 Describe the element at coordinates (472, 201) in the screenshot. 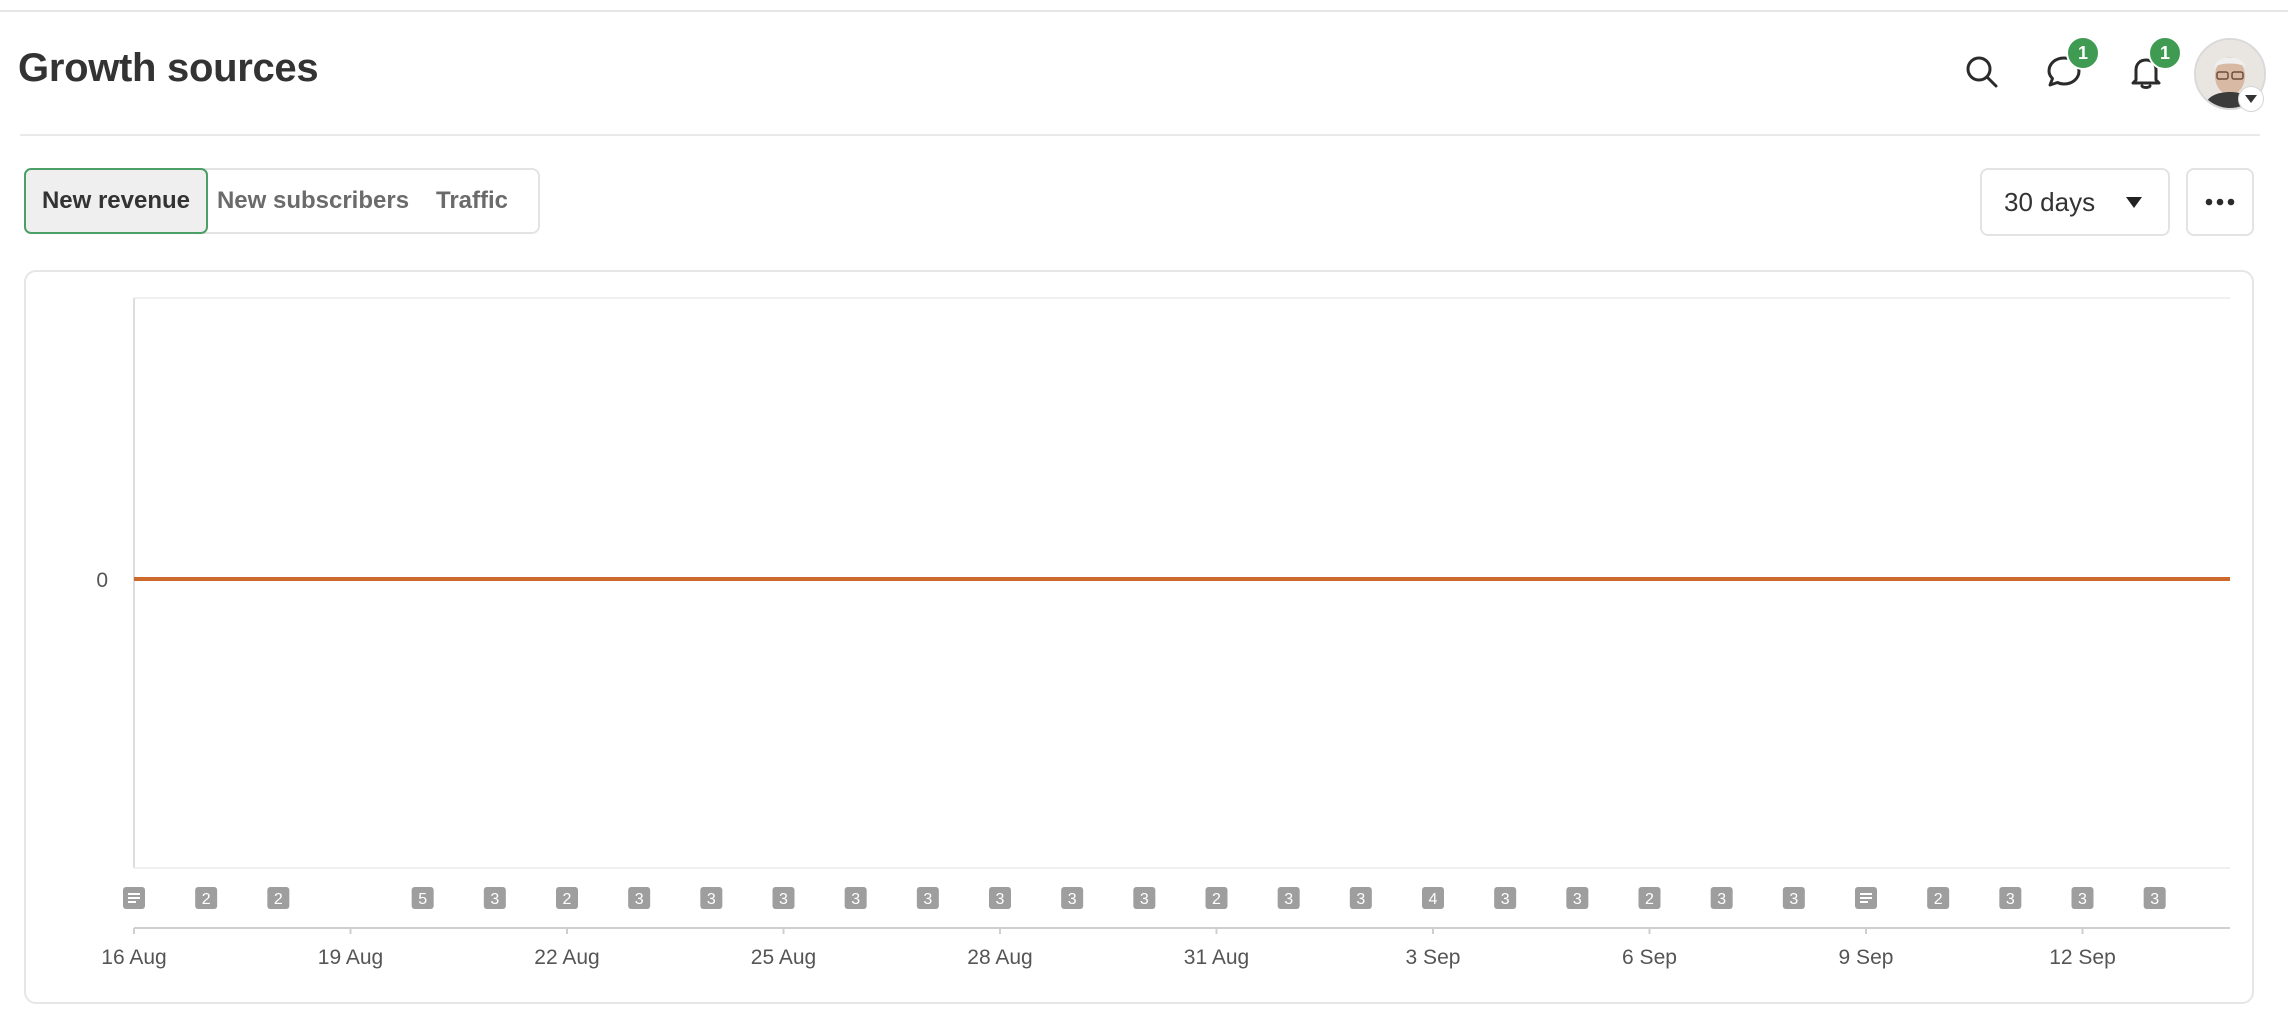

I see `tab-traffic: Traffic` at that location.